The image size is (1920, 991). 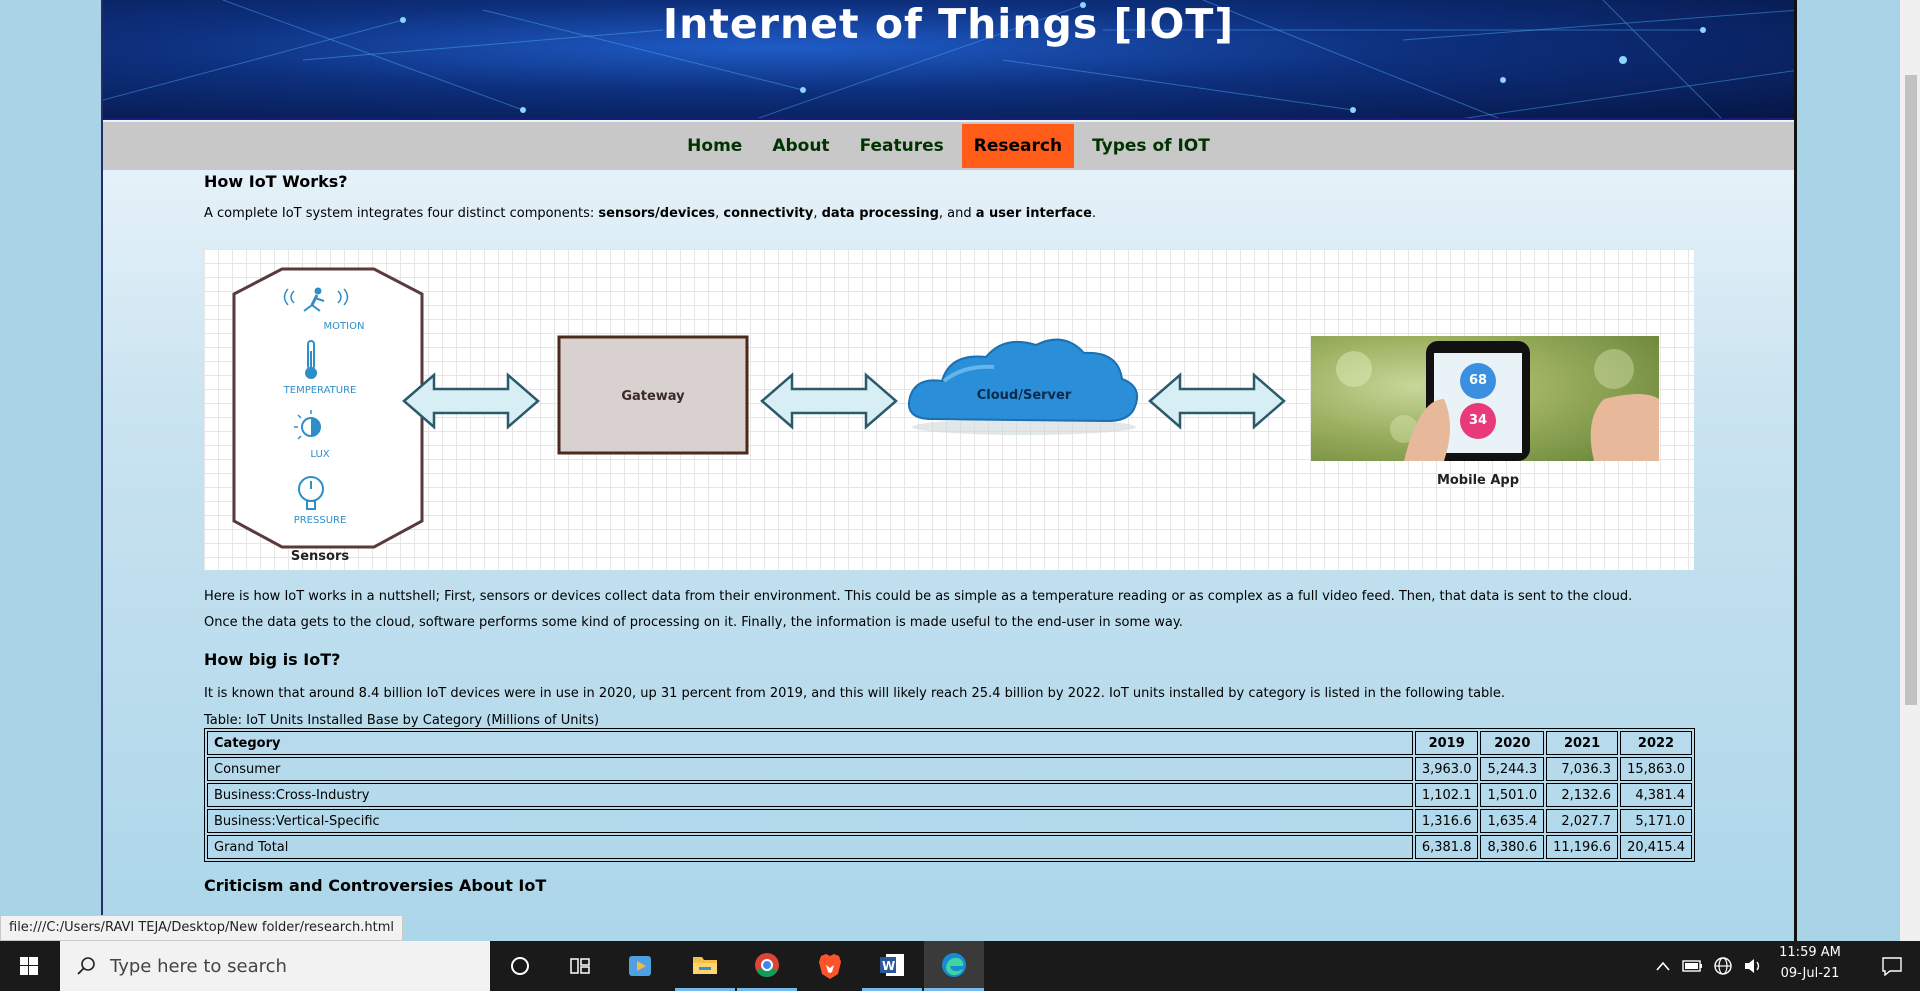 I want to click on scrollbar-thumb, so click(x=1911, y=390).